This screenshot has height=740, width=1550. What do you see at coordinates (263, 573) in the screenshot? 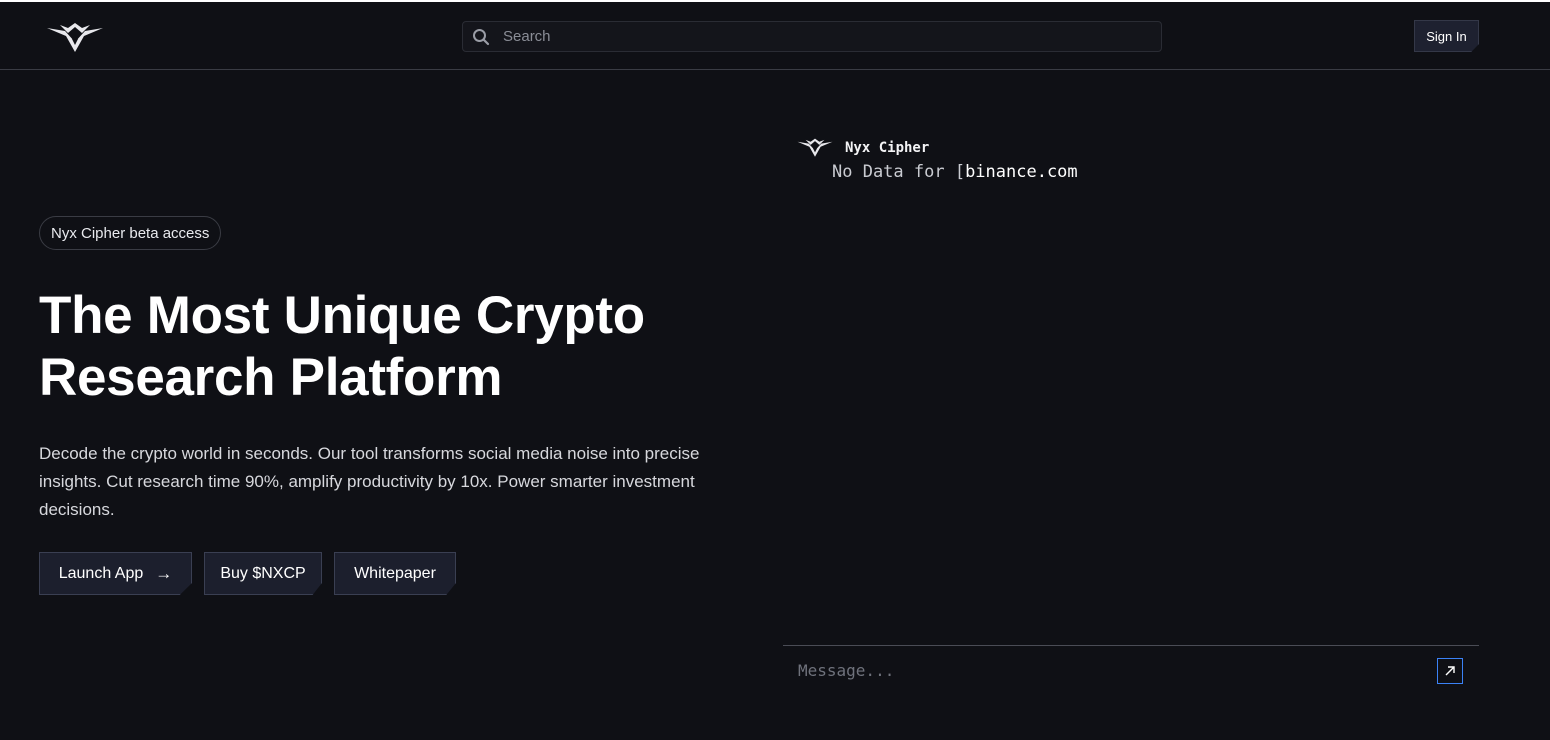
I see `buy-nxcp-button: Buy $NXCP` at bounding box center [263, 573].